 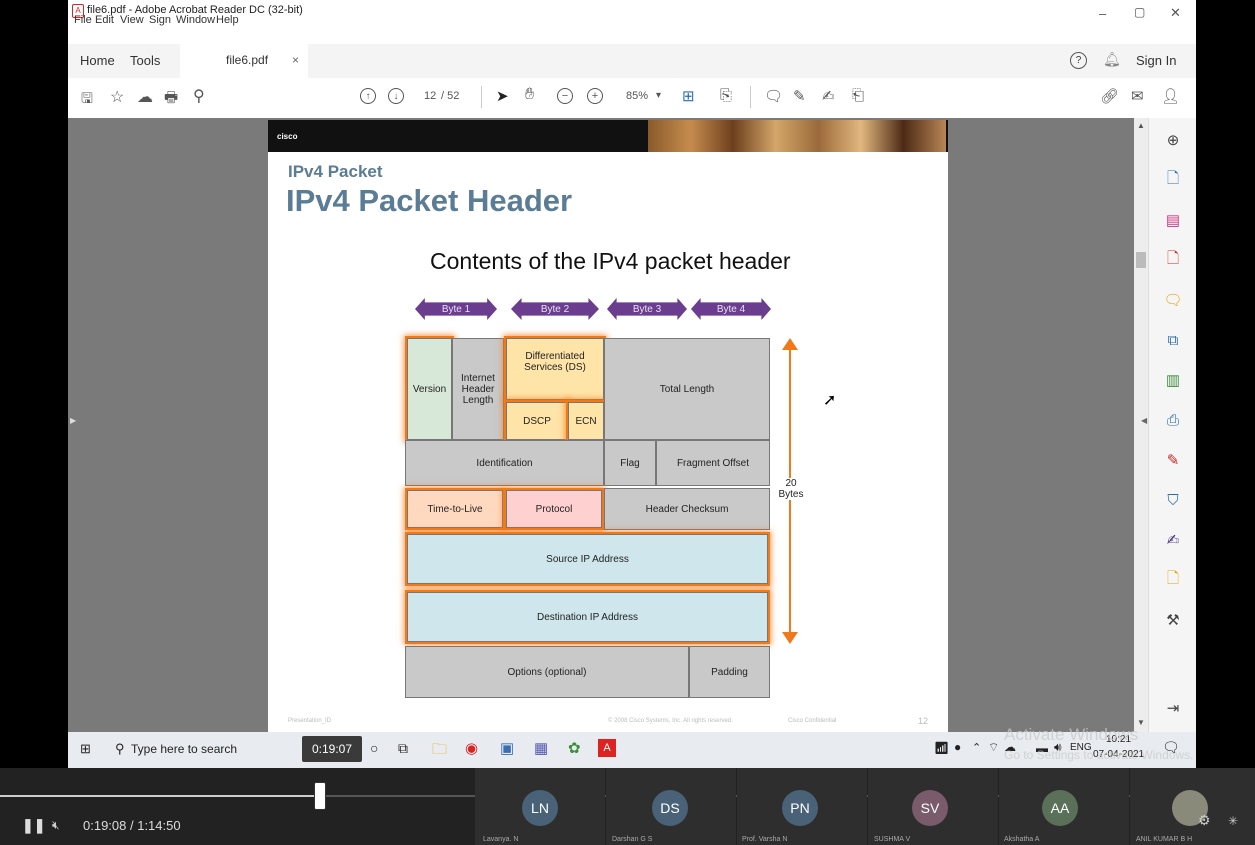 What do you see at coordinates (993, 747) in the screenshot?
I see `wifi-icon: ⌔` at bounding box center [993, 747].